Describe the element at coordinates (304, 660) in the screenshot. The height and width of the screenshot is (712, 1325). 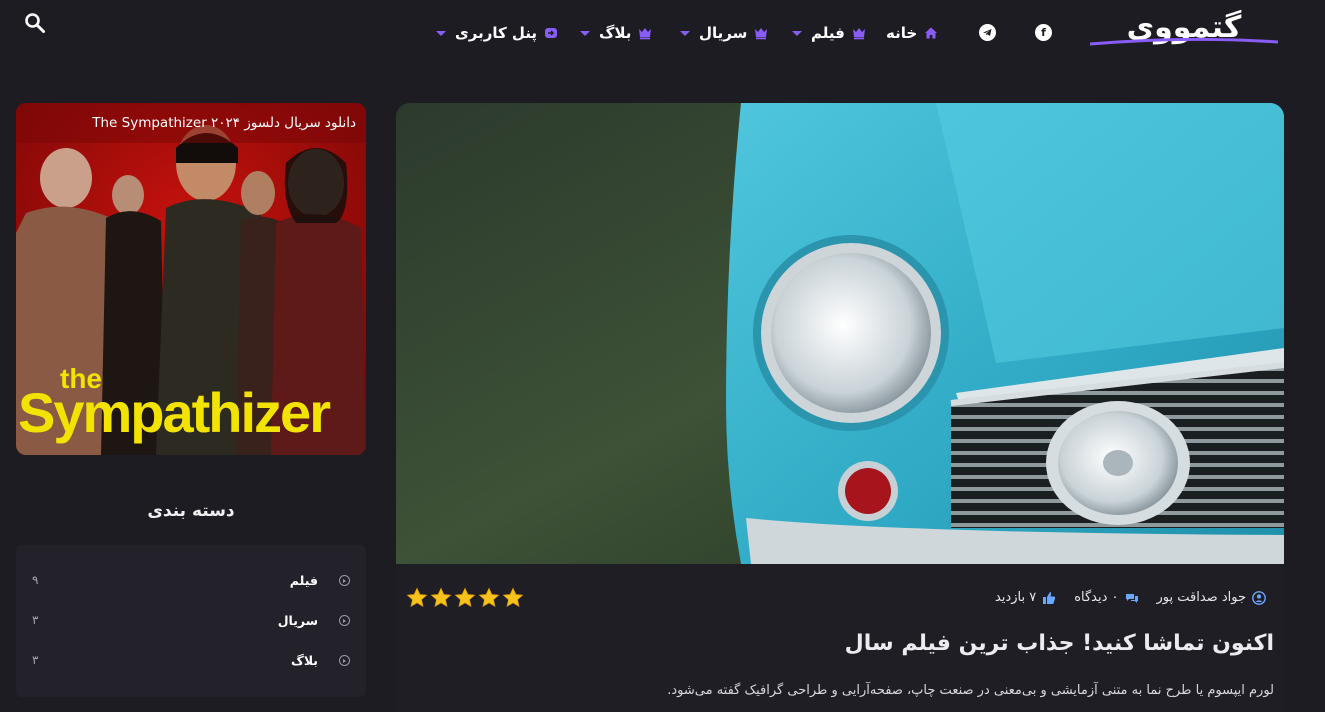
I see `category-label: بلاگ` at that location.